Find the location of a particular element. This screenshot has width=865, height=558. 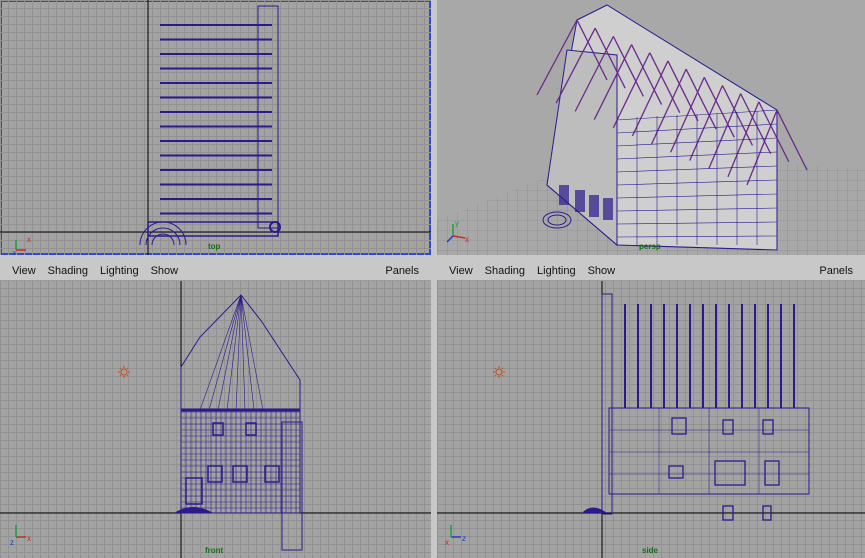

viewport-label-top: top is located at coordinates (214, 246).